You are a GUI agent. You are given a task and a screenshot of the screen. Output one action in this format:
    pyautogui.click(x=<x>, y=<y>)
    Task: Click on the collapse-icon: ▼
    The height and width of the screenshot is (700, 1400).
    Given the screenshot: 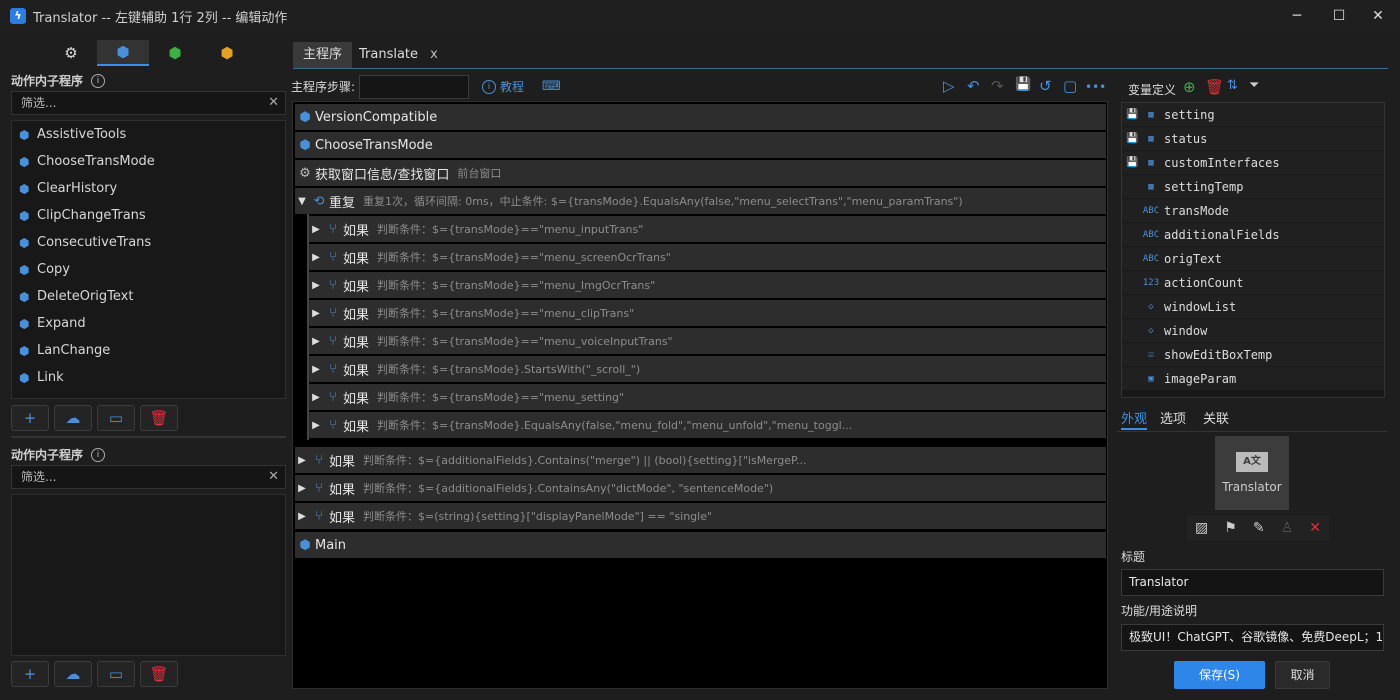 What is the action you would take?
    pyautogui.click(x=302, y=201)
    